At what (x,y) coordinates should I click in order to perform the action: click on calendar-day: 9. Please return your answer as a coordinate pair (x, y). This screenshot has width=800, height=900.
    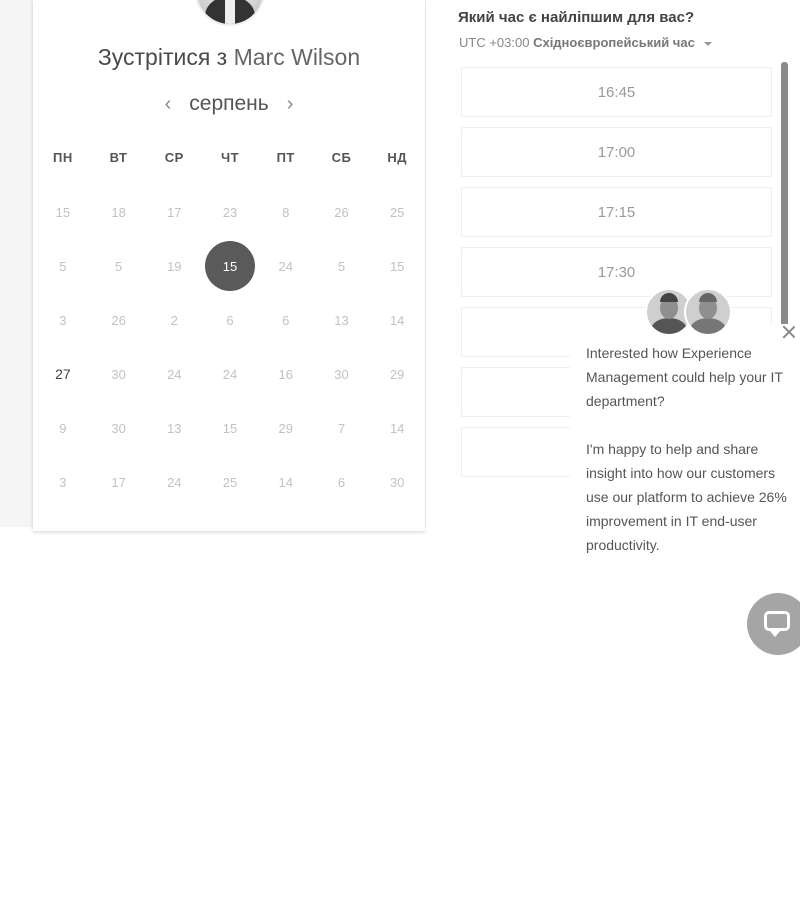
    Looking at the image, I should click on (63, 428).